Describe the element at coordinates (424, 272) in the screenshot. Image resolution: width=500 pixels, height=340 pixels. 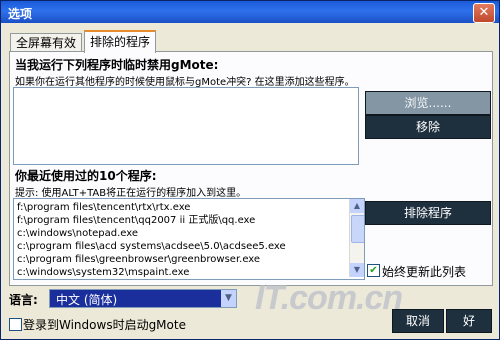
I see `always-update-label: 始终更新此列表` at that location.